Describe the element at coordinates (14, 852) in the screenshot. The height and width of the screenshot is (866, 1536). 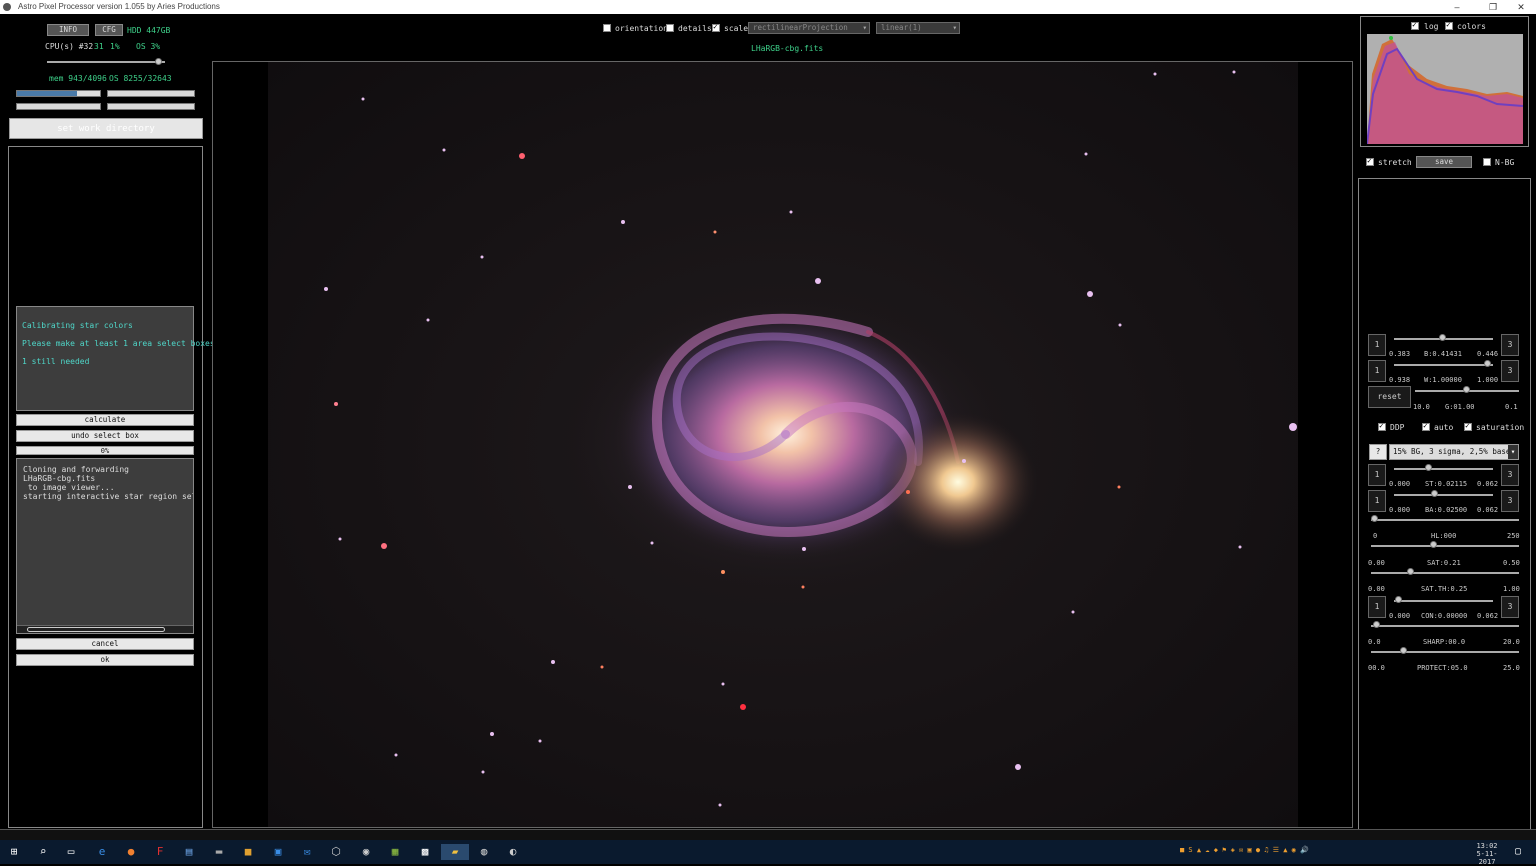
I see `windows-start-icon: ⊞` at that location.